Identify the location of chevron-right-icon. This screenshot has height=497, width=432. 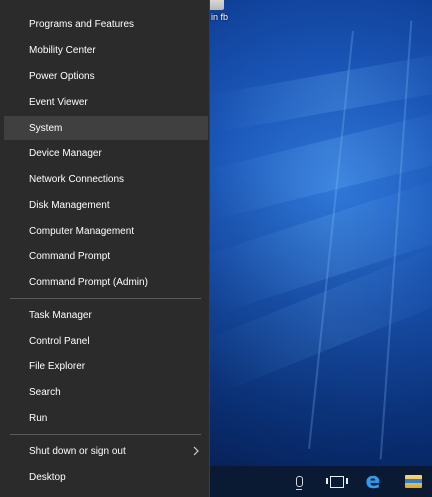
(195, 451).